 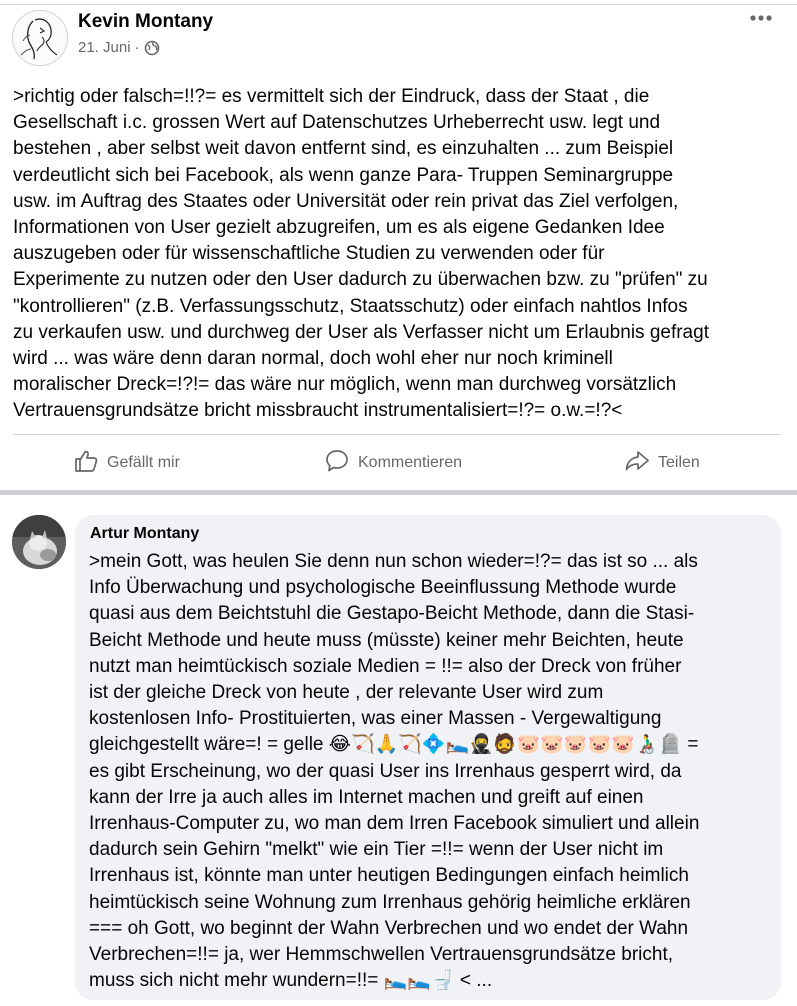 What do you see at coordinates (86, 463) in the screenshot?
I see `thumbs-up-icon` at bounding box center [86, 463].